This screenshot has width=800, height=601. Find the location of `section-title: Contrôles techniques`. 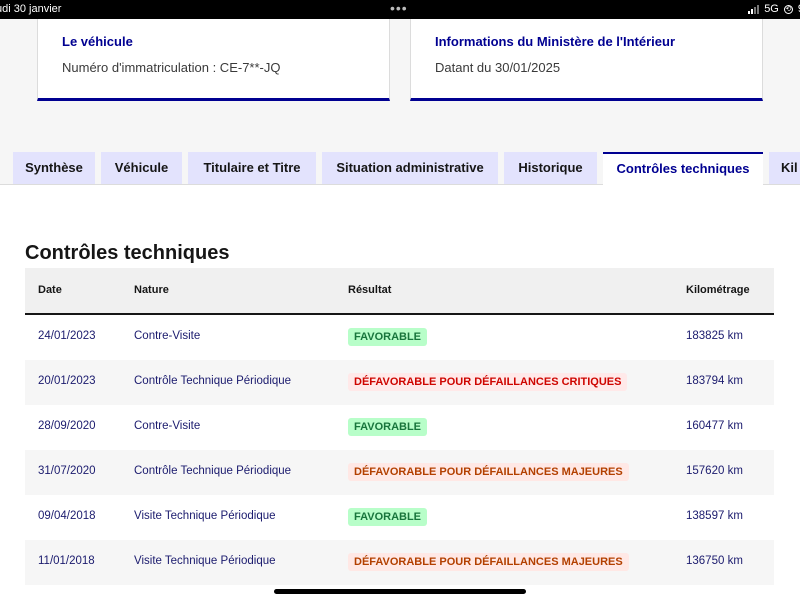

section-title: Contrôles techniques is located at coordinates (127, 253).